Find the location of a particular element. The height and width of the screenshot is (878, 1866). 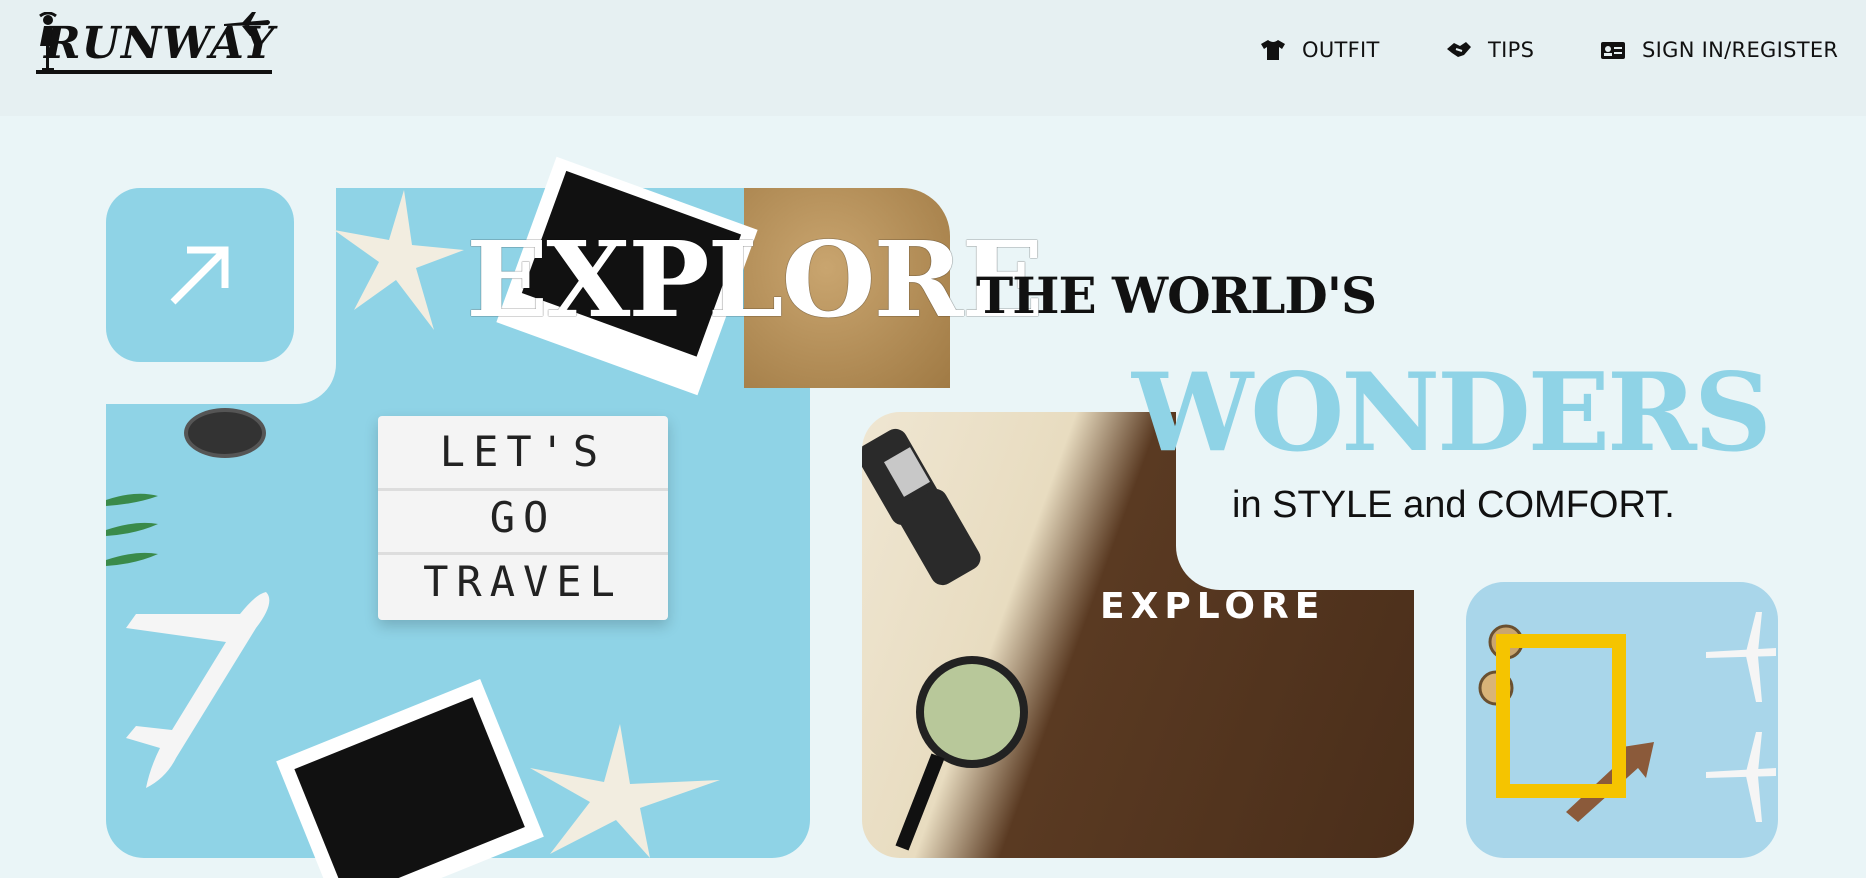

nav-tips: TIPS is located at coordinates (1490, 50).